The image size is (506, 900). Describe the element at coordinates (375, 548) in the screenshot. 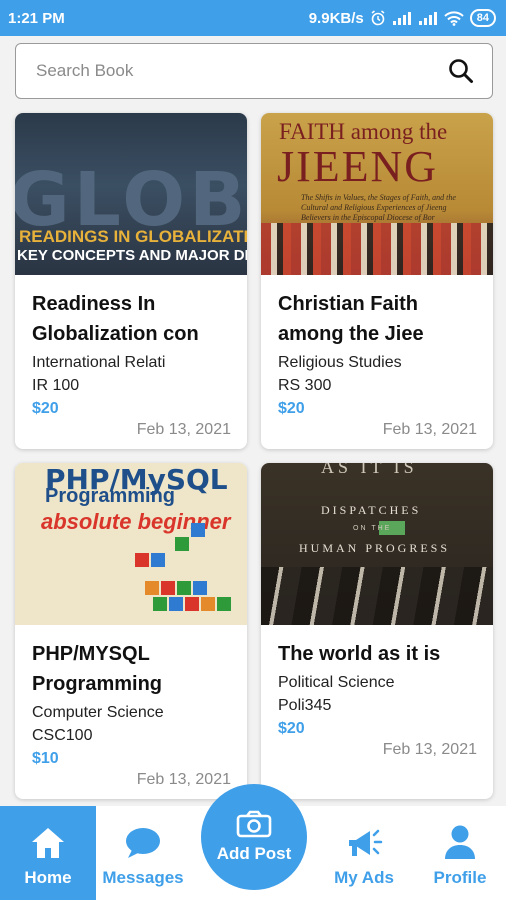

I see `cover-text: HUMAN PROGRESS` at that location.